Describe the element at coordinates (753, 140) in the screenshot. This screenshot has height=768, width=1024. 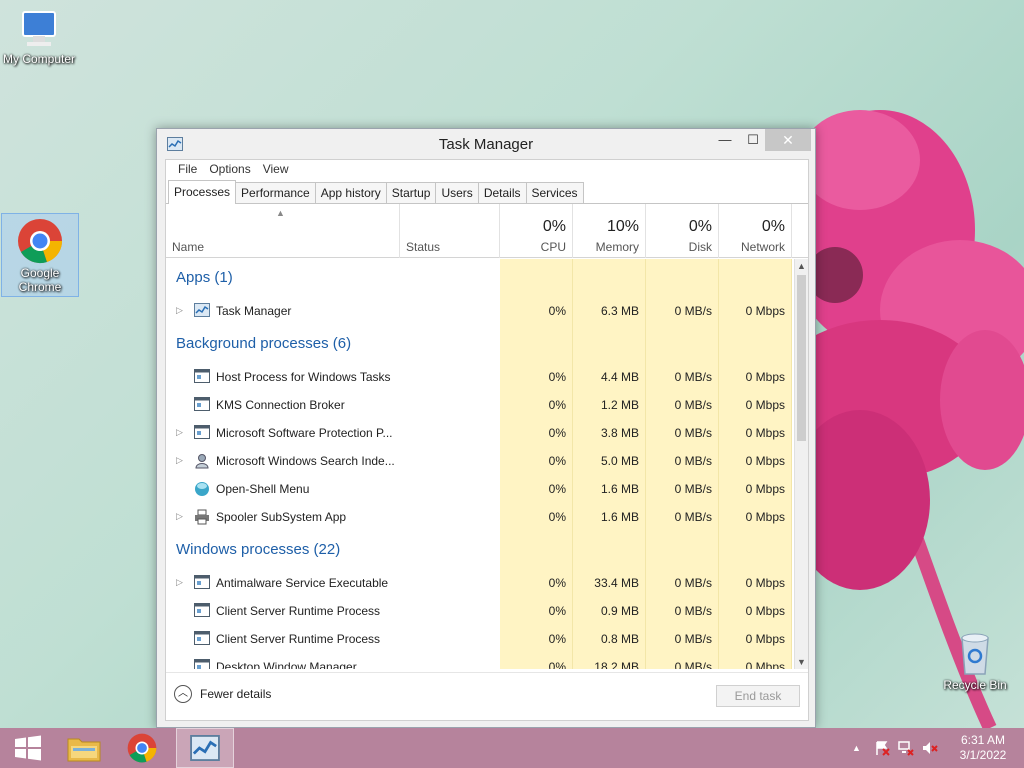
I see `maximize-button: ☐` at that location.